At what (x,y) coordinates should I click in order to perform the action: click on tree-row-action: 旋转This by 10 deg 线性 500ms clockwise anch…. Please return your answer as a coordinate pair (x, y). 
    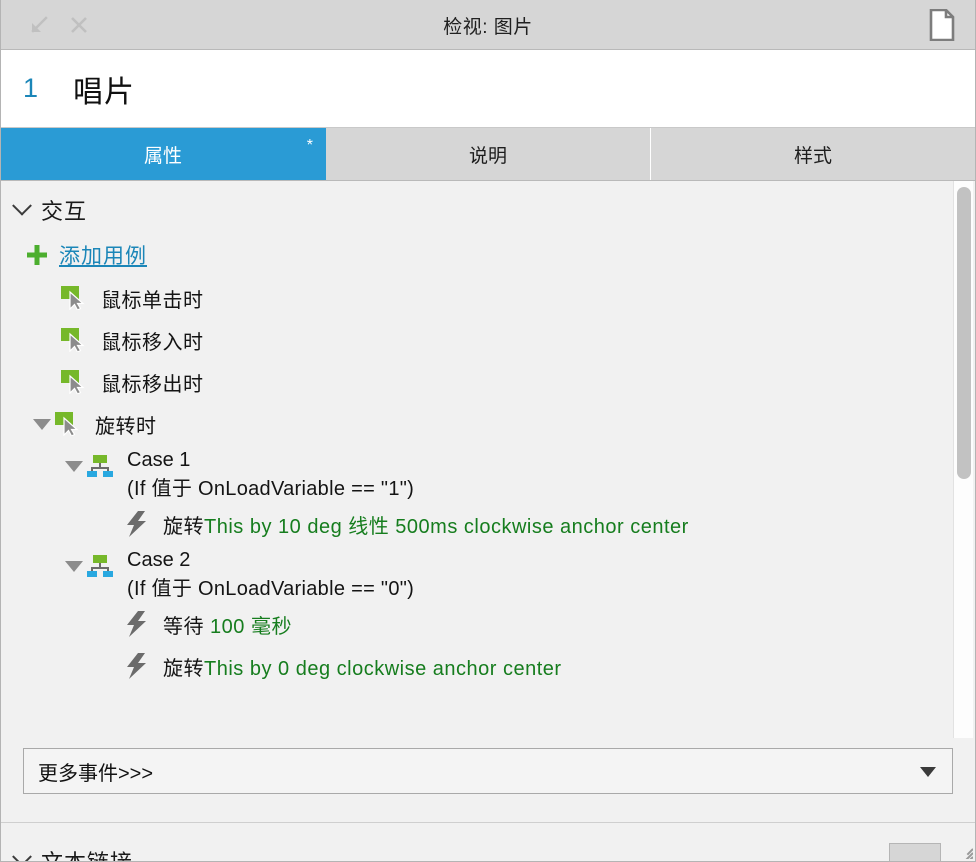
    Looking at the image, I should click on (488, 524).